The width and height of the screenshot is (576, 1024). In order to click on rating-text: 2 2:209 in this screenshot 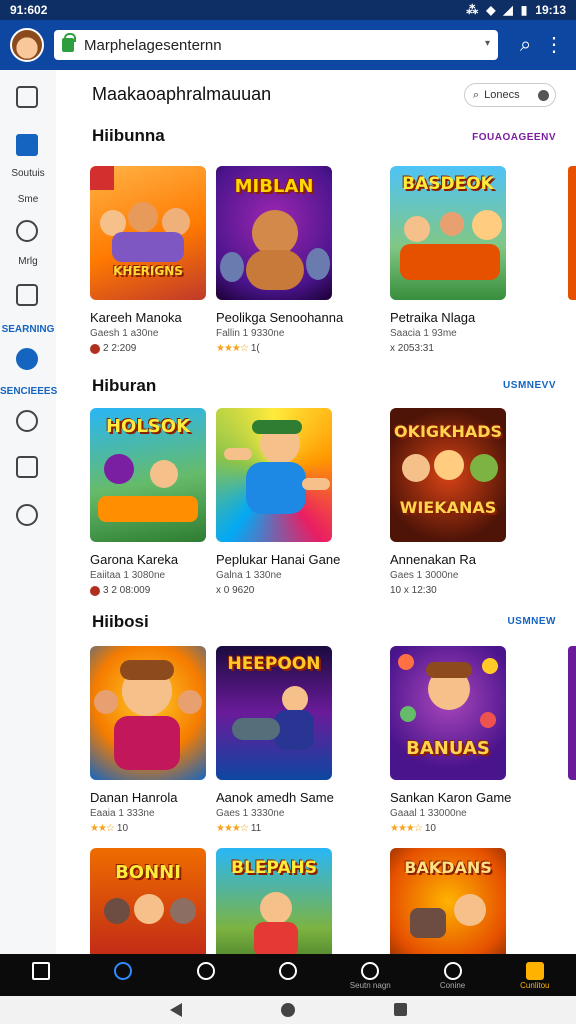, I will do `click(120, 348)`.